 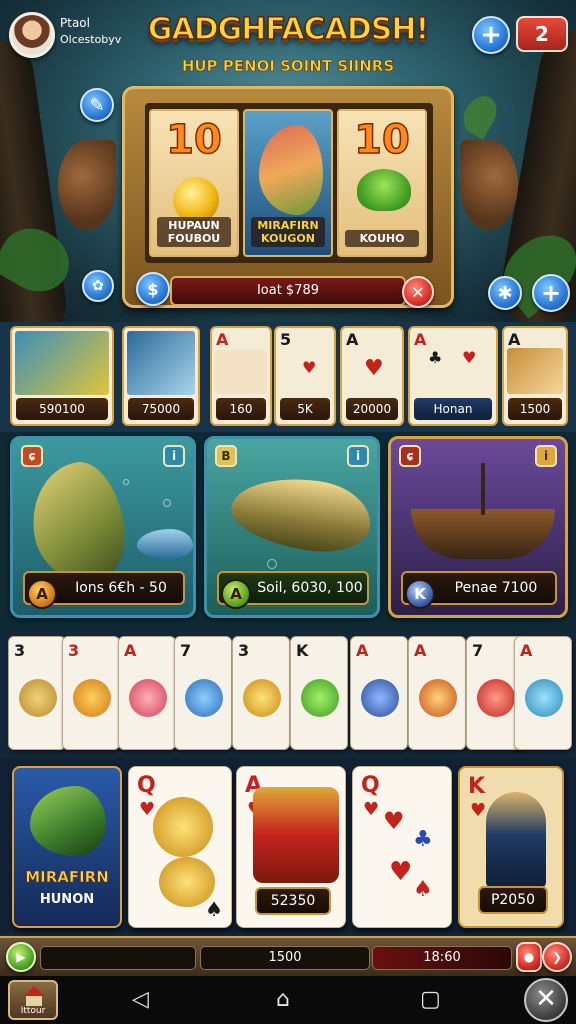 I want to click on cancel-bet-button: ✕, so click(x=418, y=292).